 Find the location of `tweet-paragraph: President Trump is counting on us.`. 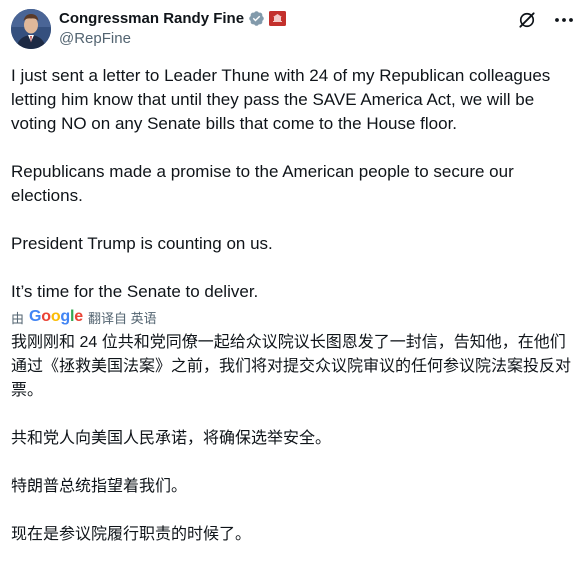

tweet-paragraph: President Trump is counting on us. is located at coordinates (142, 243).